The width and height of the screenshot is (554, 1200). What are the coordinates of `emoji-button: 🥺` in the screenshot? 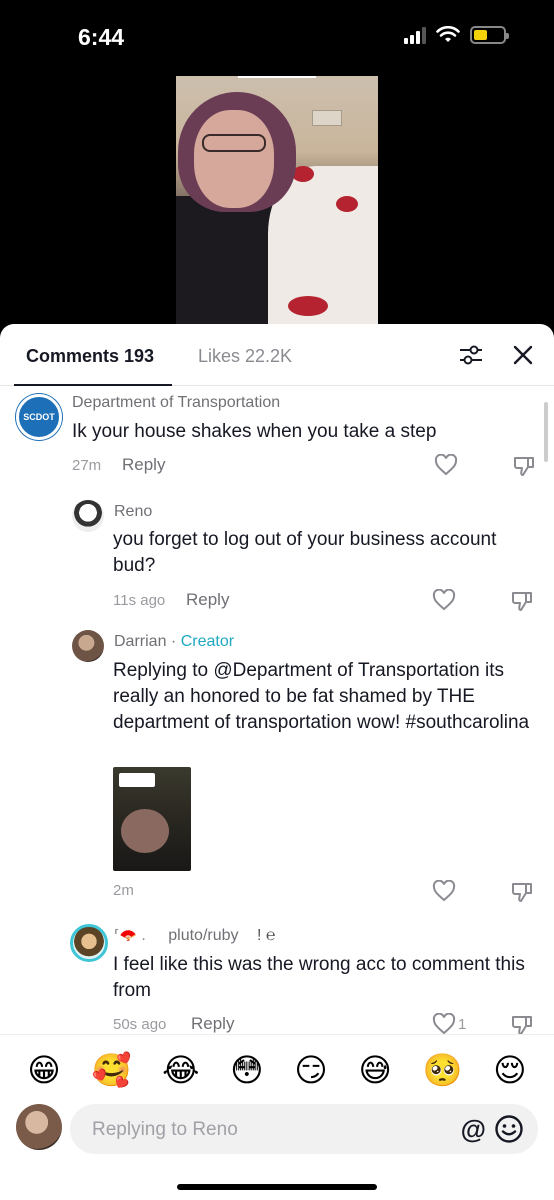 It's located at (443, 1070).